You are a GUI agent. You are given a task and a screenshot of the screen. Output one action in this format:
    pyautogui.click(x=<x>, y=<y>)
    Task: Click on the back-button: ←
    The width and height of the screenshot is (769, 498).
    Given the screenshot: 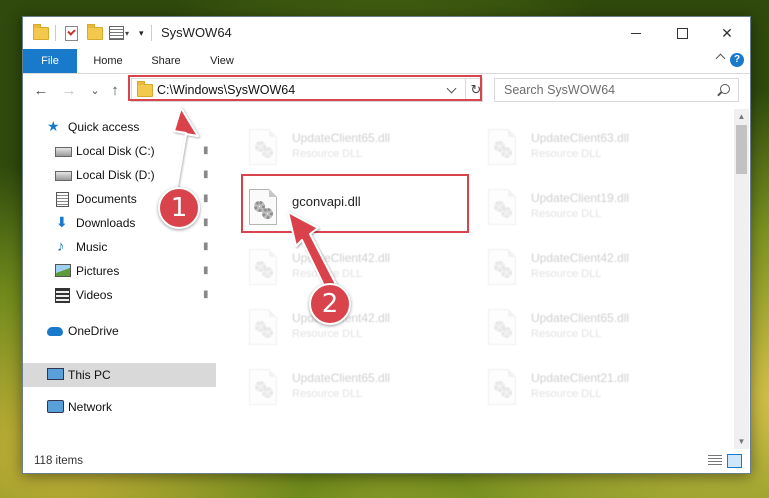 What is the action you would take?
    pyautogui.click(x=41, y=91)
    